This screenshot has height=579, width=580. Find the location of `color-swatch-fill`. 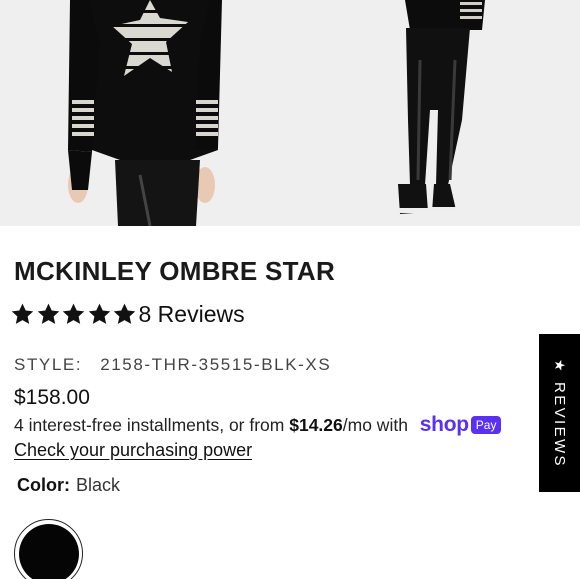

color-swatch-fill is located at coordinates (48, 551).